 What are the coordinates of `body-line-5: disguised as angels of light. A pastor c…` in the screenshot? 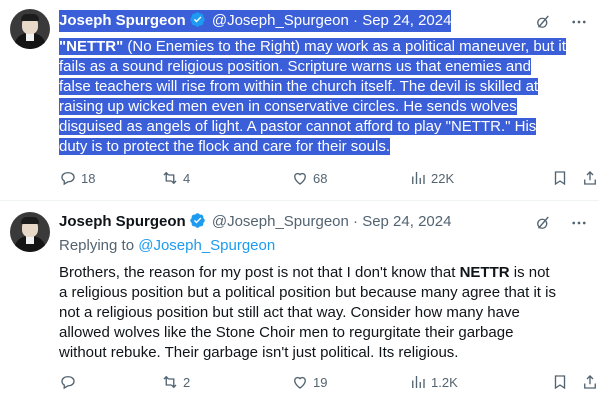 It's located at (298, 126).